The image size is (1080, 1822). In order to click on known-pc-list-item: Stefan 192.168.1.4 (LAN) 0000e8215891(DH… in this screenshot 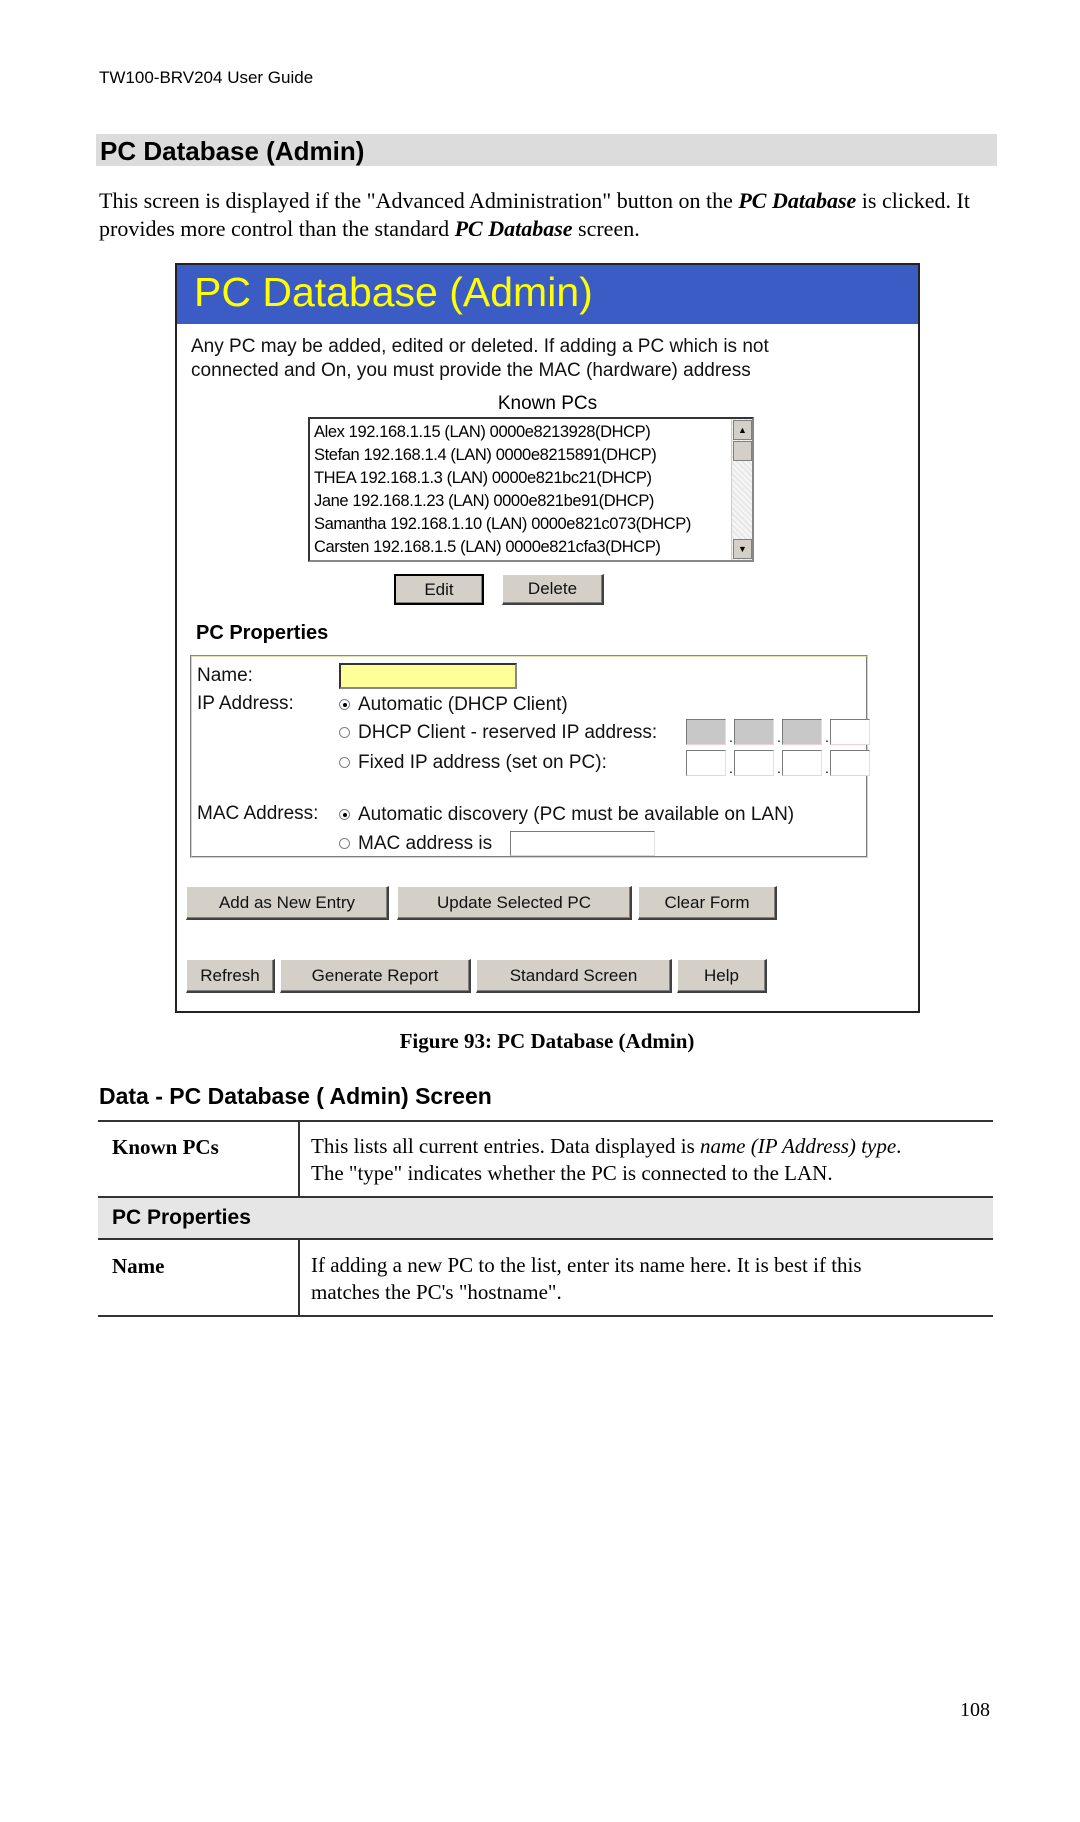, I will do `click(522, 455)`.